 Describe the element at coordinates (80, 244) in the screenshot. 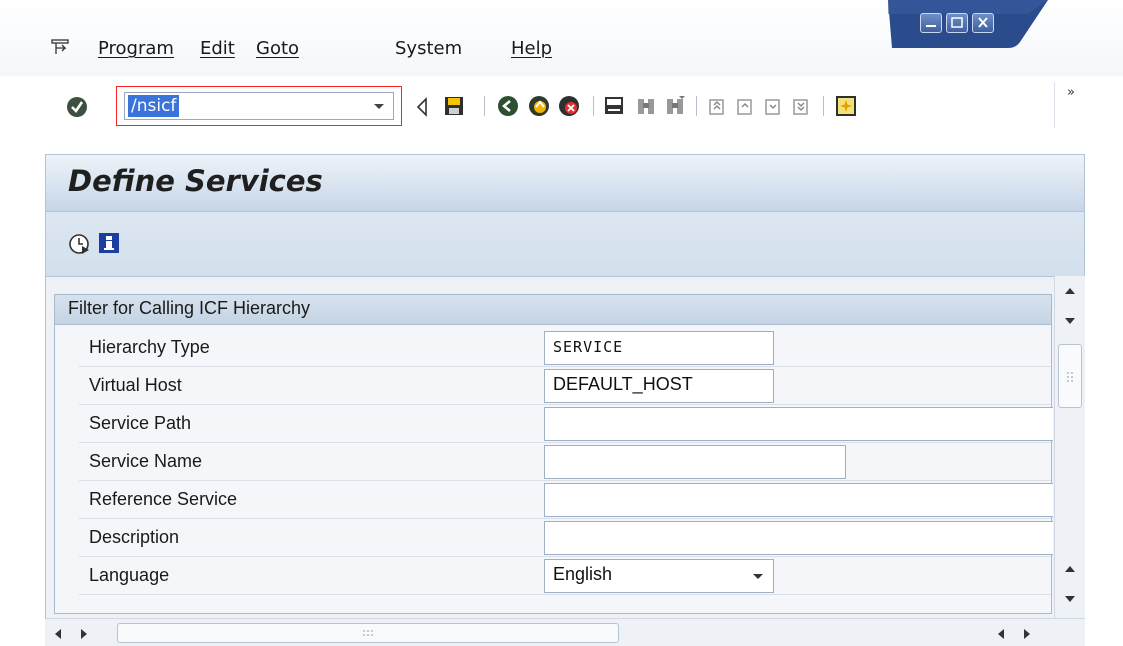

I see `execute-icon` at that location.